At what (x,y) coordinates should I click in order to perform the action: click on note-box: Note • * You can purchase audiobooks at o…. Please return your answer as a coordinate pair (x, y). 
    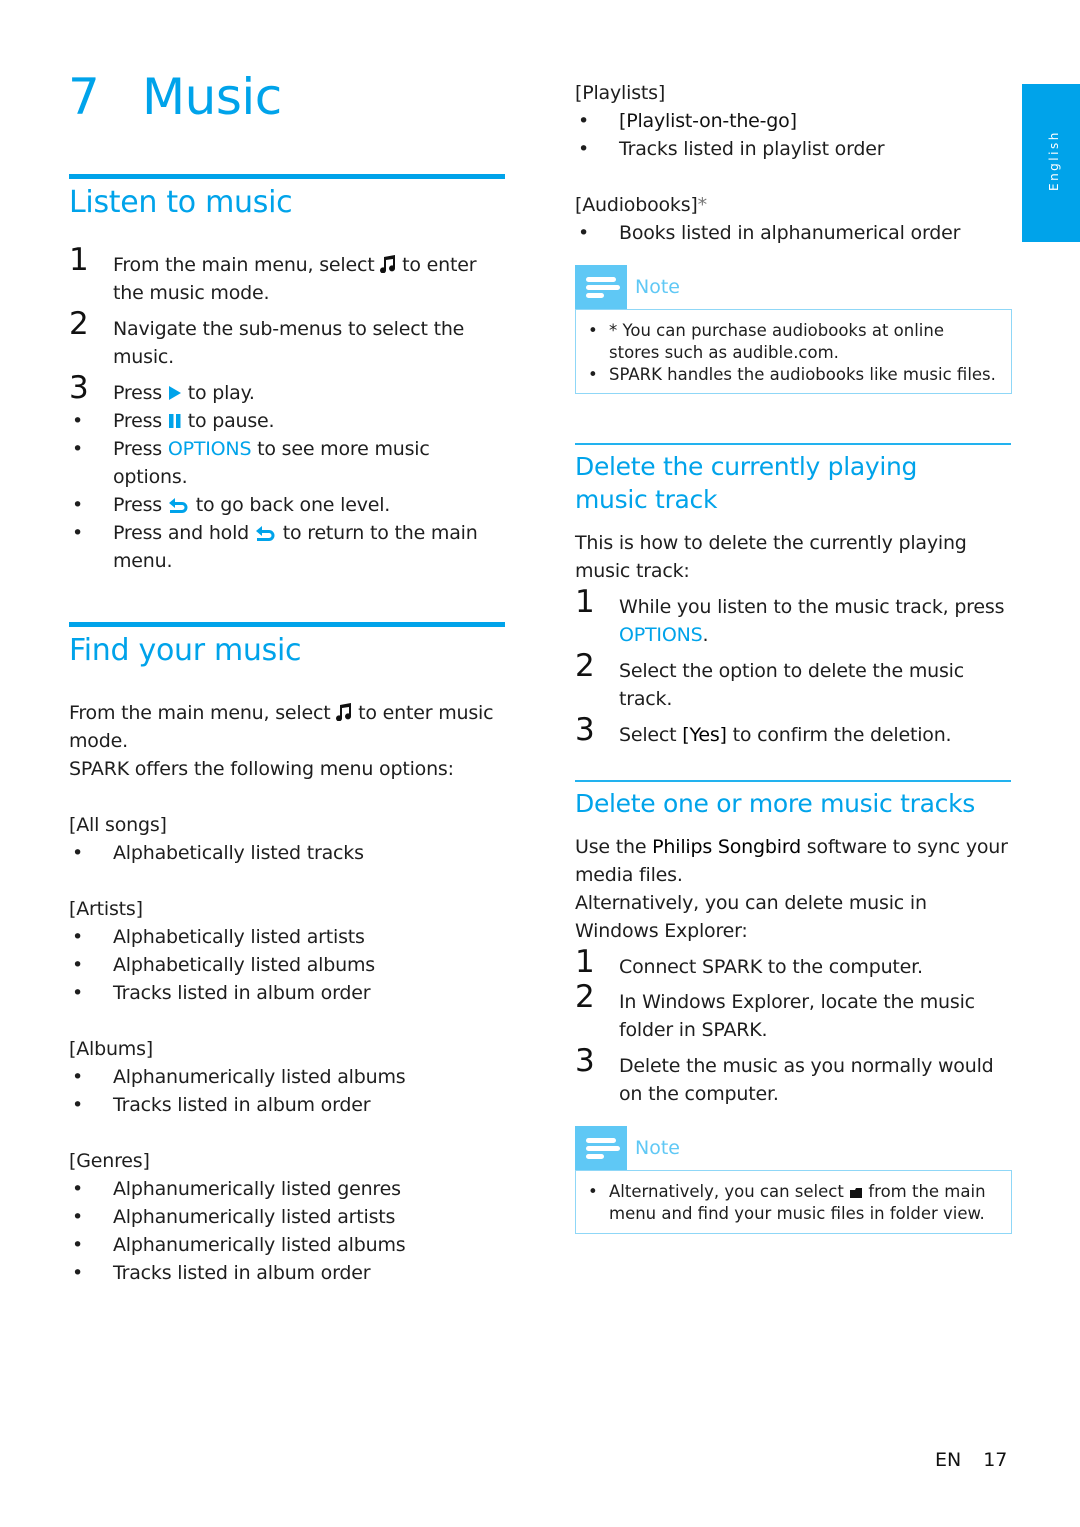
    Looking at the image, I should click on (793, 329).